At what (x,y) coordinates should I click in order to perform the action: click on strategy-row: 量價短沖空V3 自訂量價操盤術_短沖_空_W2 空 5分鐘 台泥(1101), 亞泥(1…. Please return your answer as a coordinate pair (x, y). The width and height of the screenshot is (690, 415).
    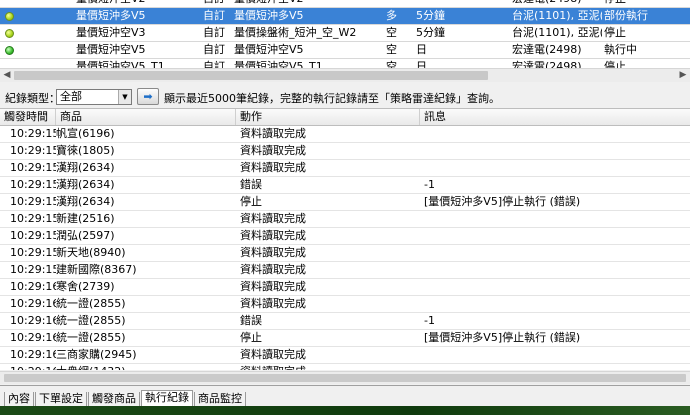
    Looking at the image, I should click on (345, 33).